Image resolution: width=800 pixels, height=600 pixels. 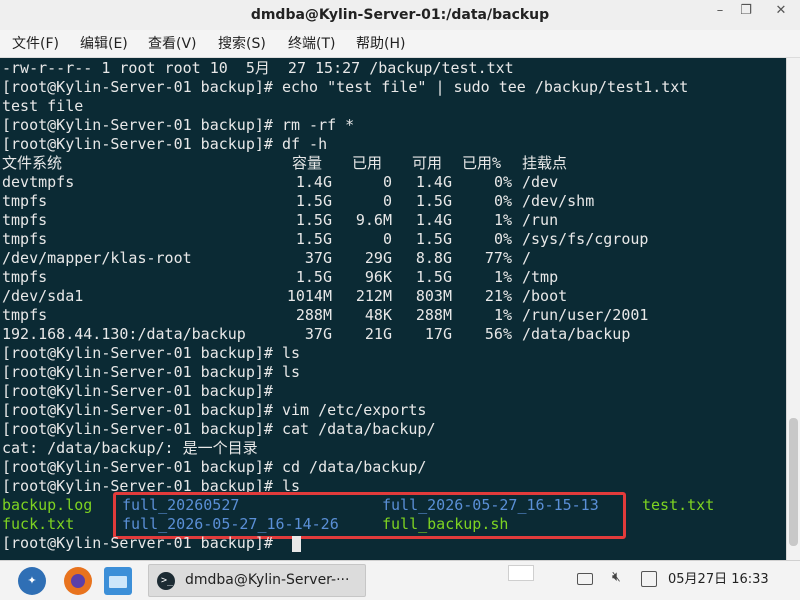 I want to click on network-icon, so click(x=649, y=579).